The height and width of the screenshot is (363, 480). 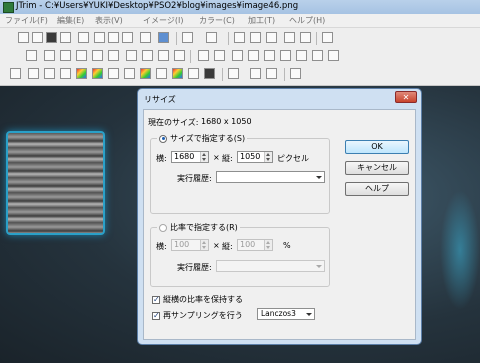 I want to click on spiral-icon, so click(x=333, y=55).